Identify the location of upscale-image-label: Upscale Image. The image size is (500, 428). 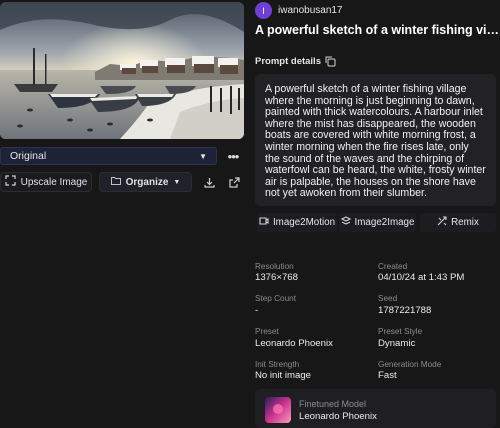
(54, 182).